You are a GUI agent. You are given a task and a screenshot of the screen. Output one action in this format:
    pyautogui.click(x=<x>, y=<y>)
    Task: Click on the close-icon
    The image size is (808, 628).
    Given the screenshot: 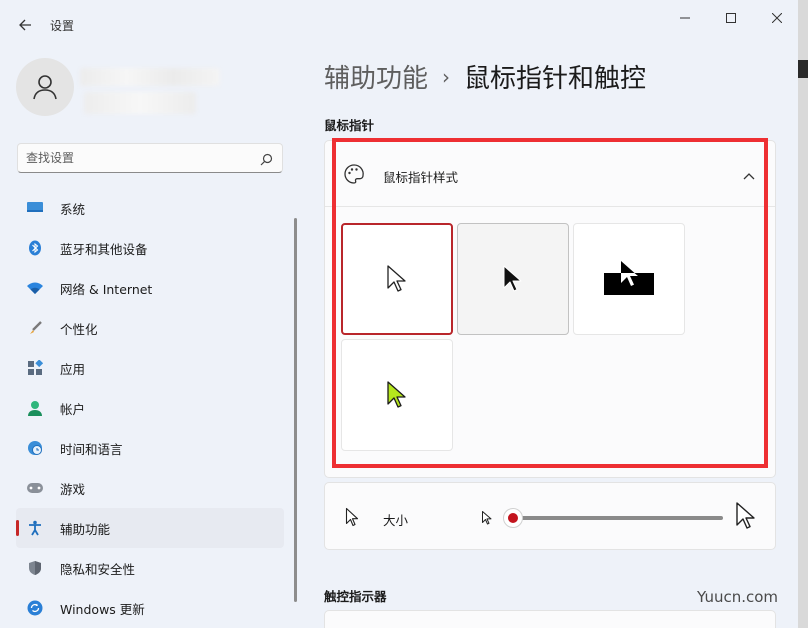 What is the action you would take?
    pyautogui.click(x=777, y=18)
    